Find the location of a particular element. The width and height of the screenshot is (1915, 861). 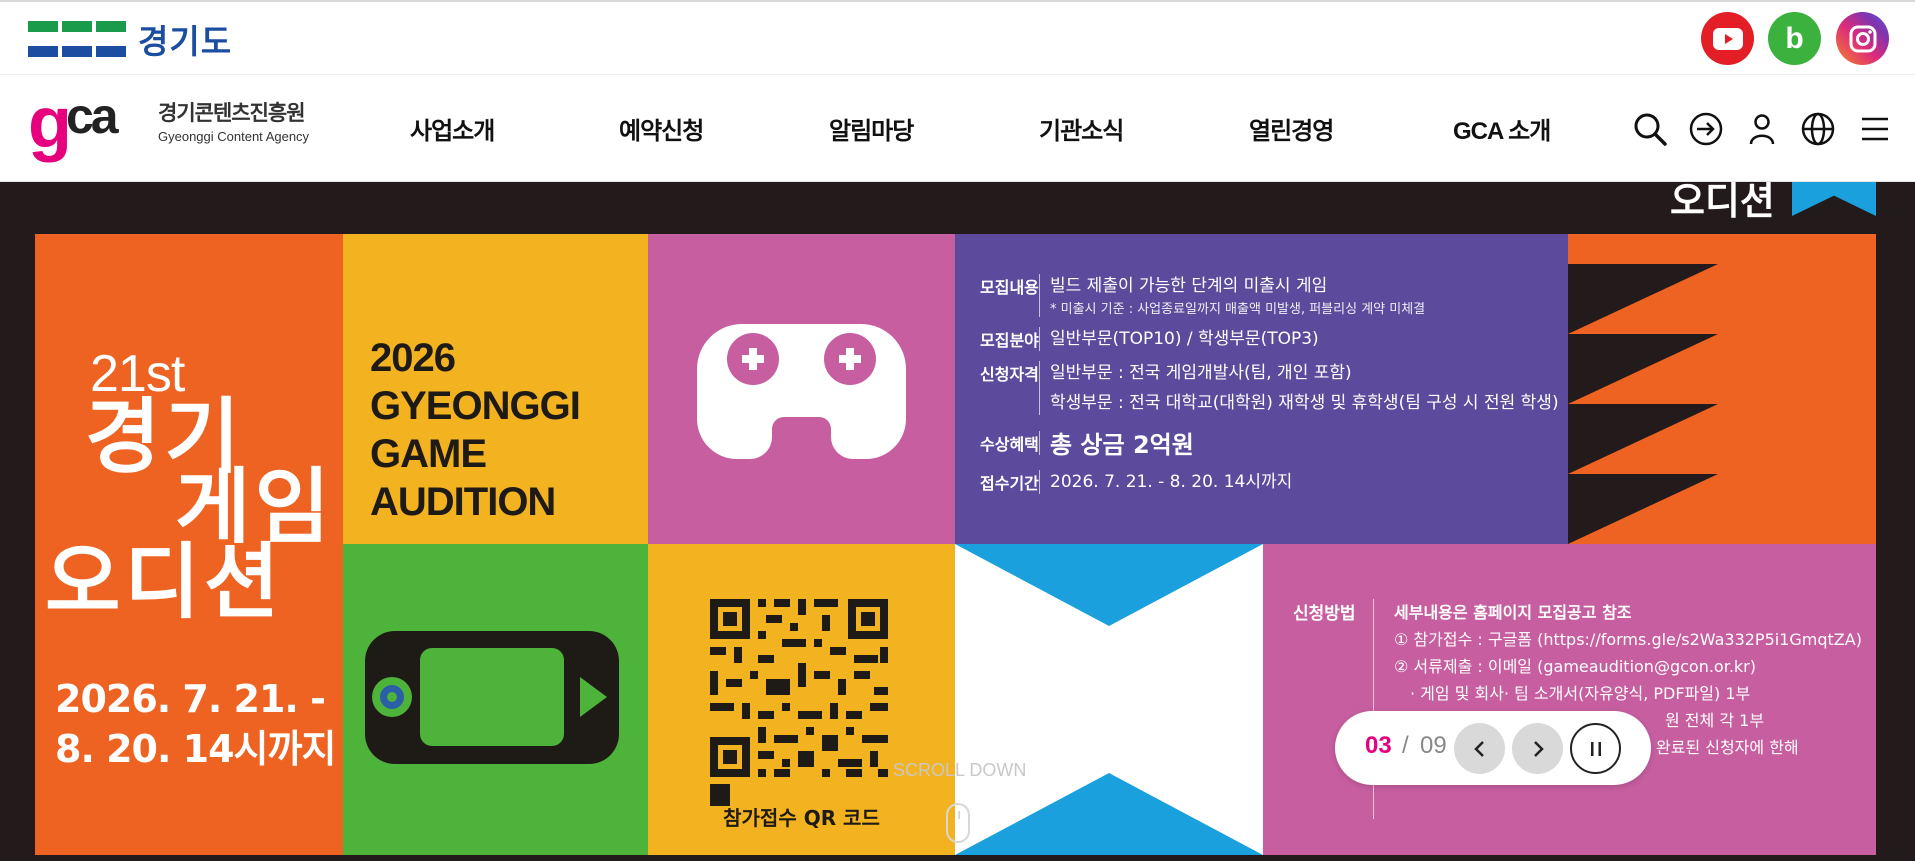

en-title-audition: AUDITION is located at coordinates (463, 502).